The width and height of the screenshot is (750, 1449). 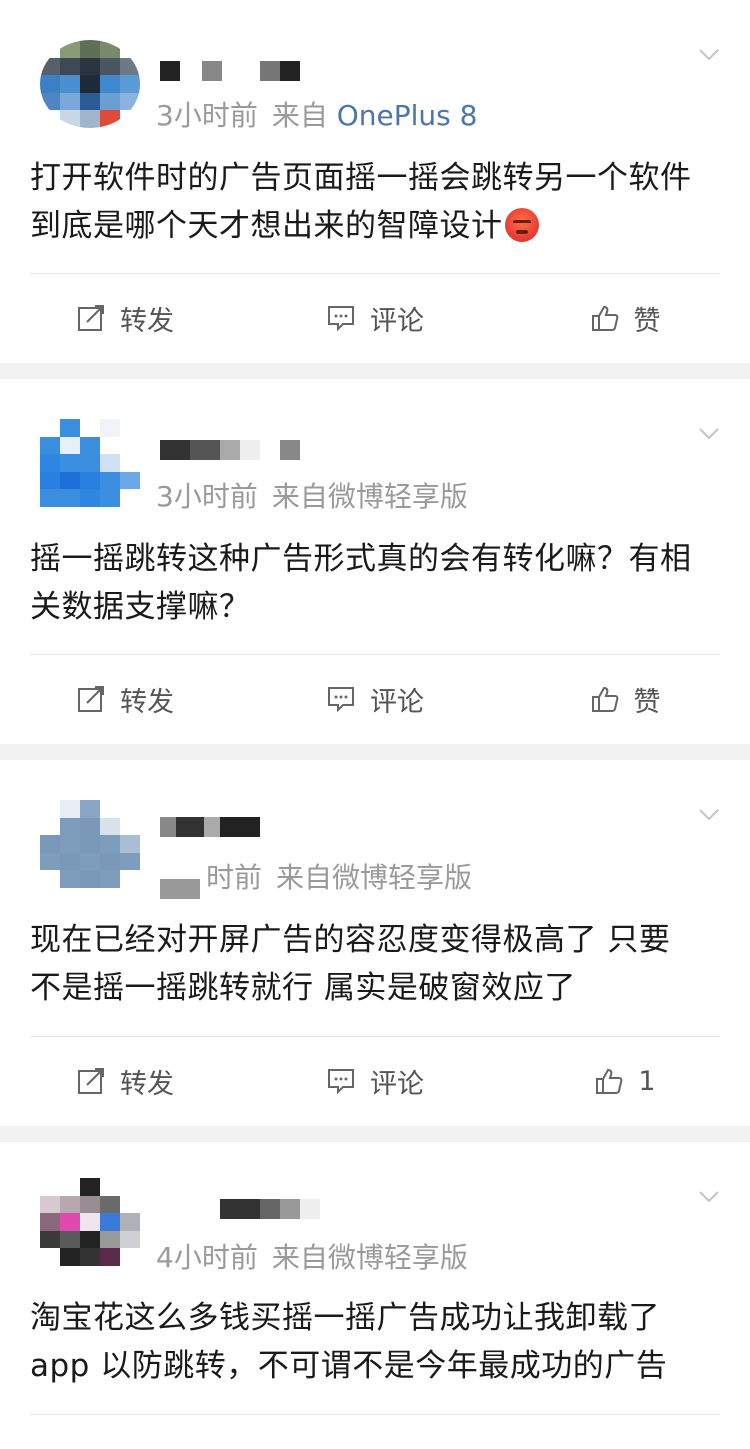 What do you see at coordinates (345, 1318) in the screenshot?
I see `post-text-line: 淘宝花这么多钱买摇一摇广告成功让我卸载了` at bounding box center [345, 1318].